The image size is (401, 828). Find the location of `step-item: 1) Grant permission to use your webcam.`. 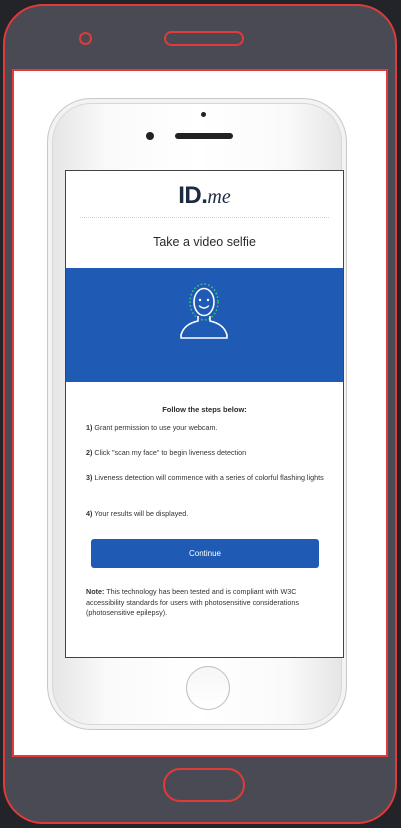

step-item: 1) Grant permission to use your webcam. is located at coordinates (206, 428).